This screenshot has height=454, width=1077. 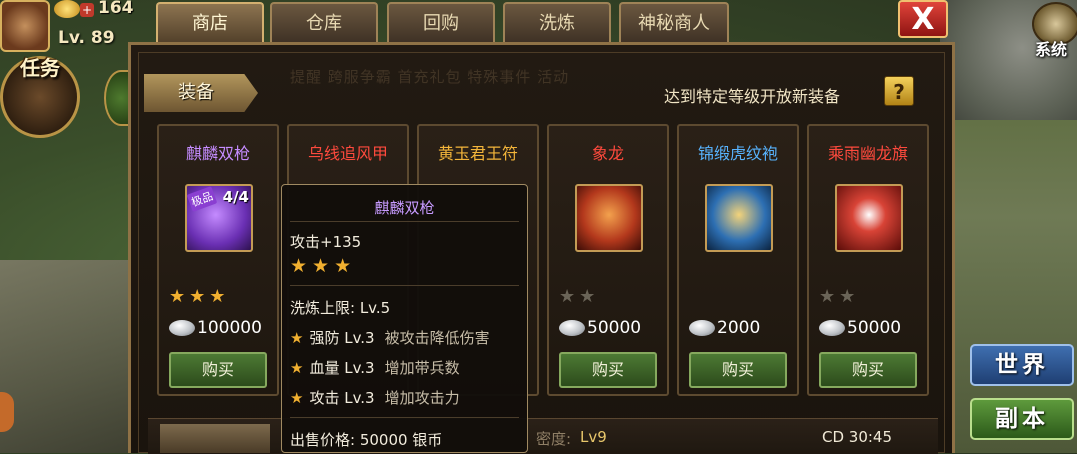 What do you see at coordinates (235, 197) in the screenshot?
I see `stack-count: 4/4` at bounding box center [235, 197].